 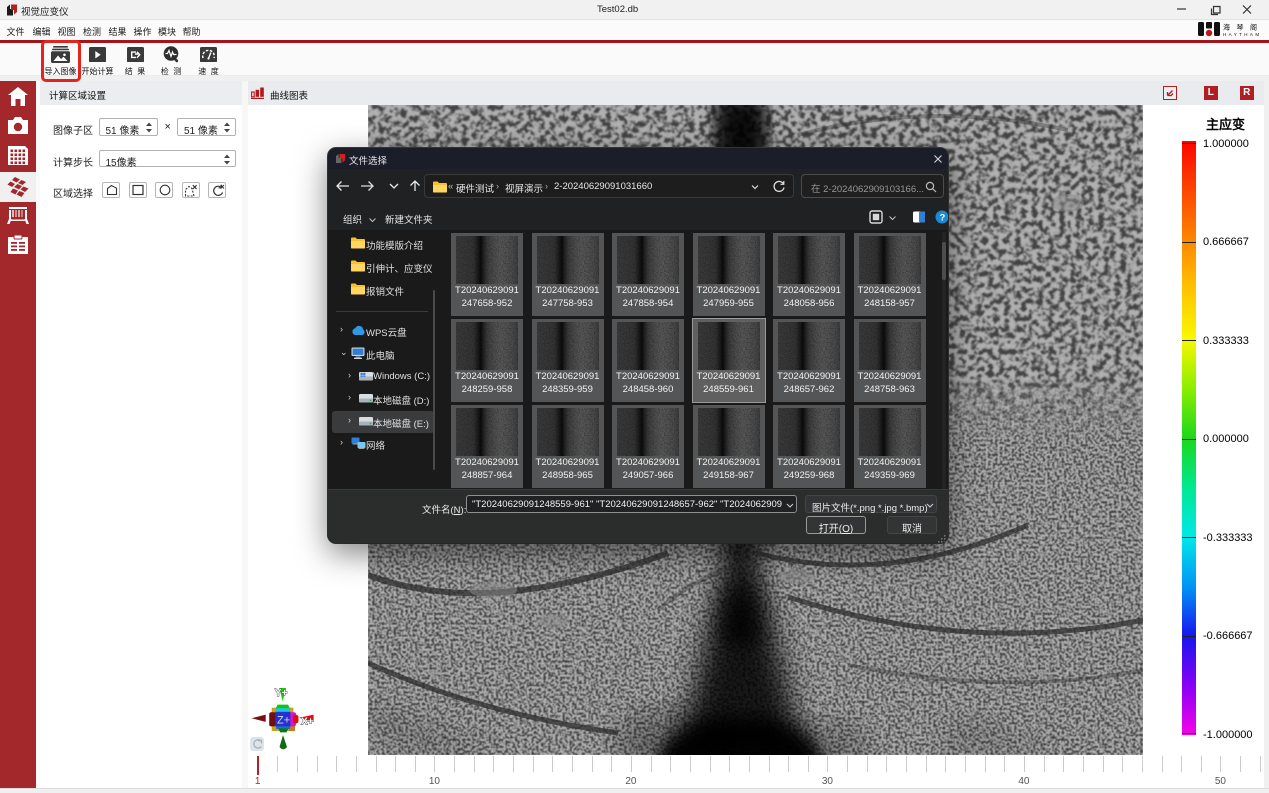 What do you see at coordinates (281, 693) in the screenshot?
I see `svg-text: Y+` at bounding box center [281, 693].